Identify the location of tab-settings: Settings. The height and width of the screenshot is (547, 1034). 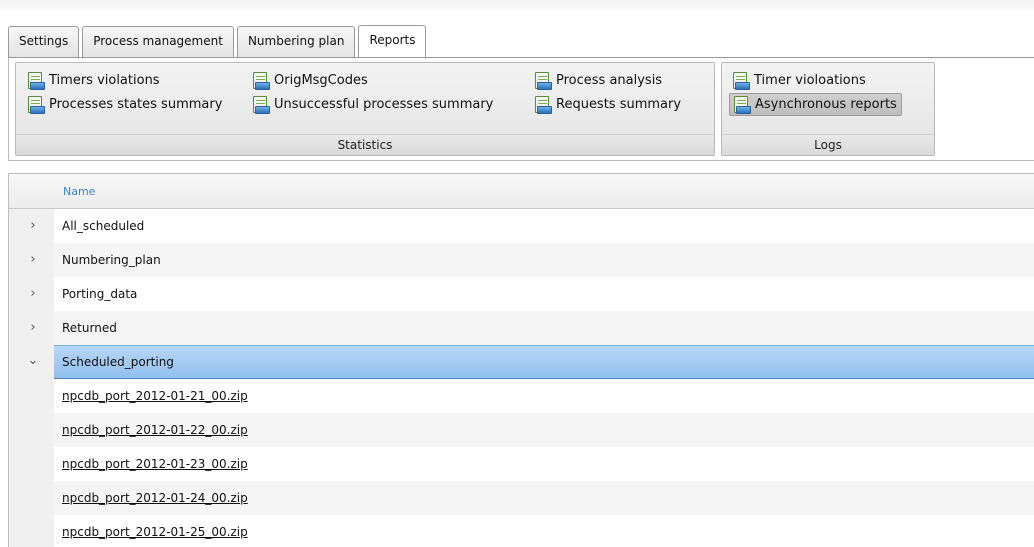
(44, 41).